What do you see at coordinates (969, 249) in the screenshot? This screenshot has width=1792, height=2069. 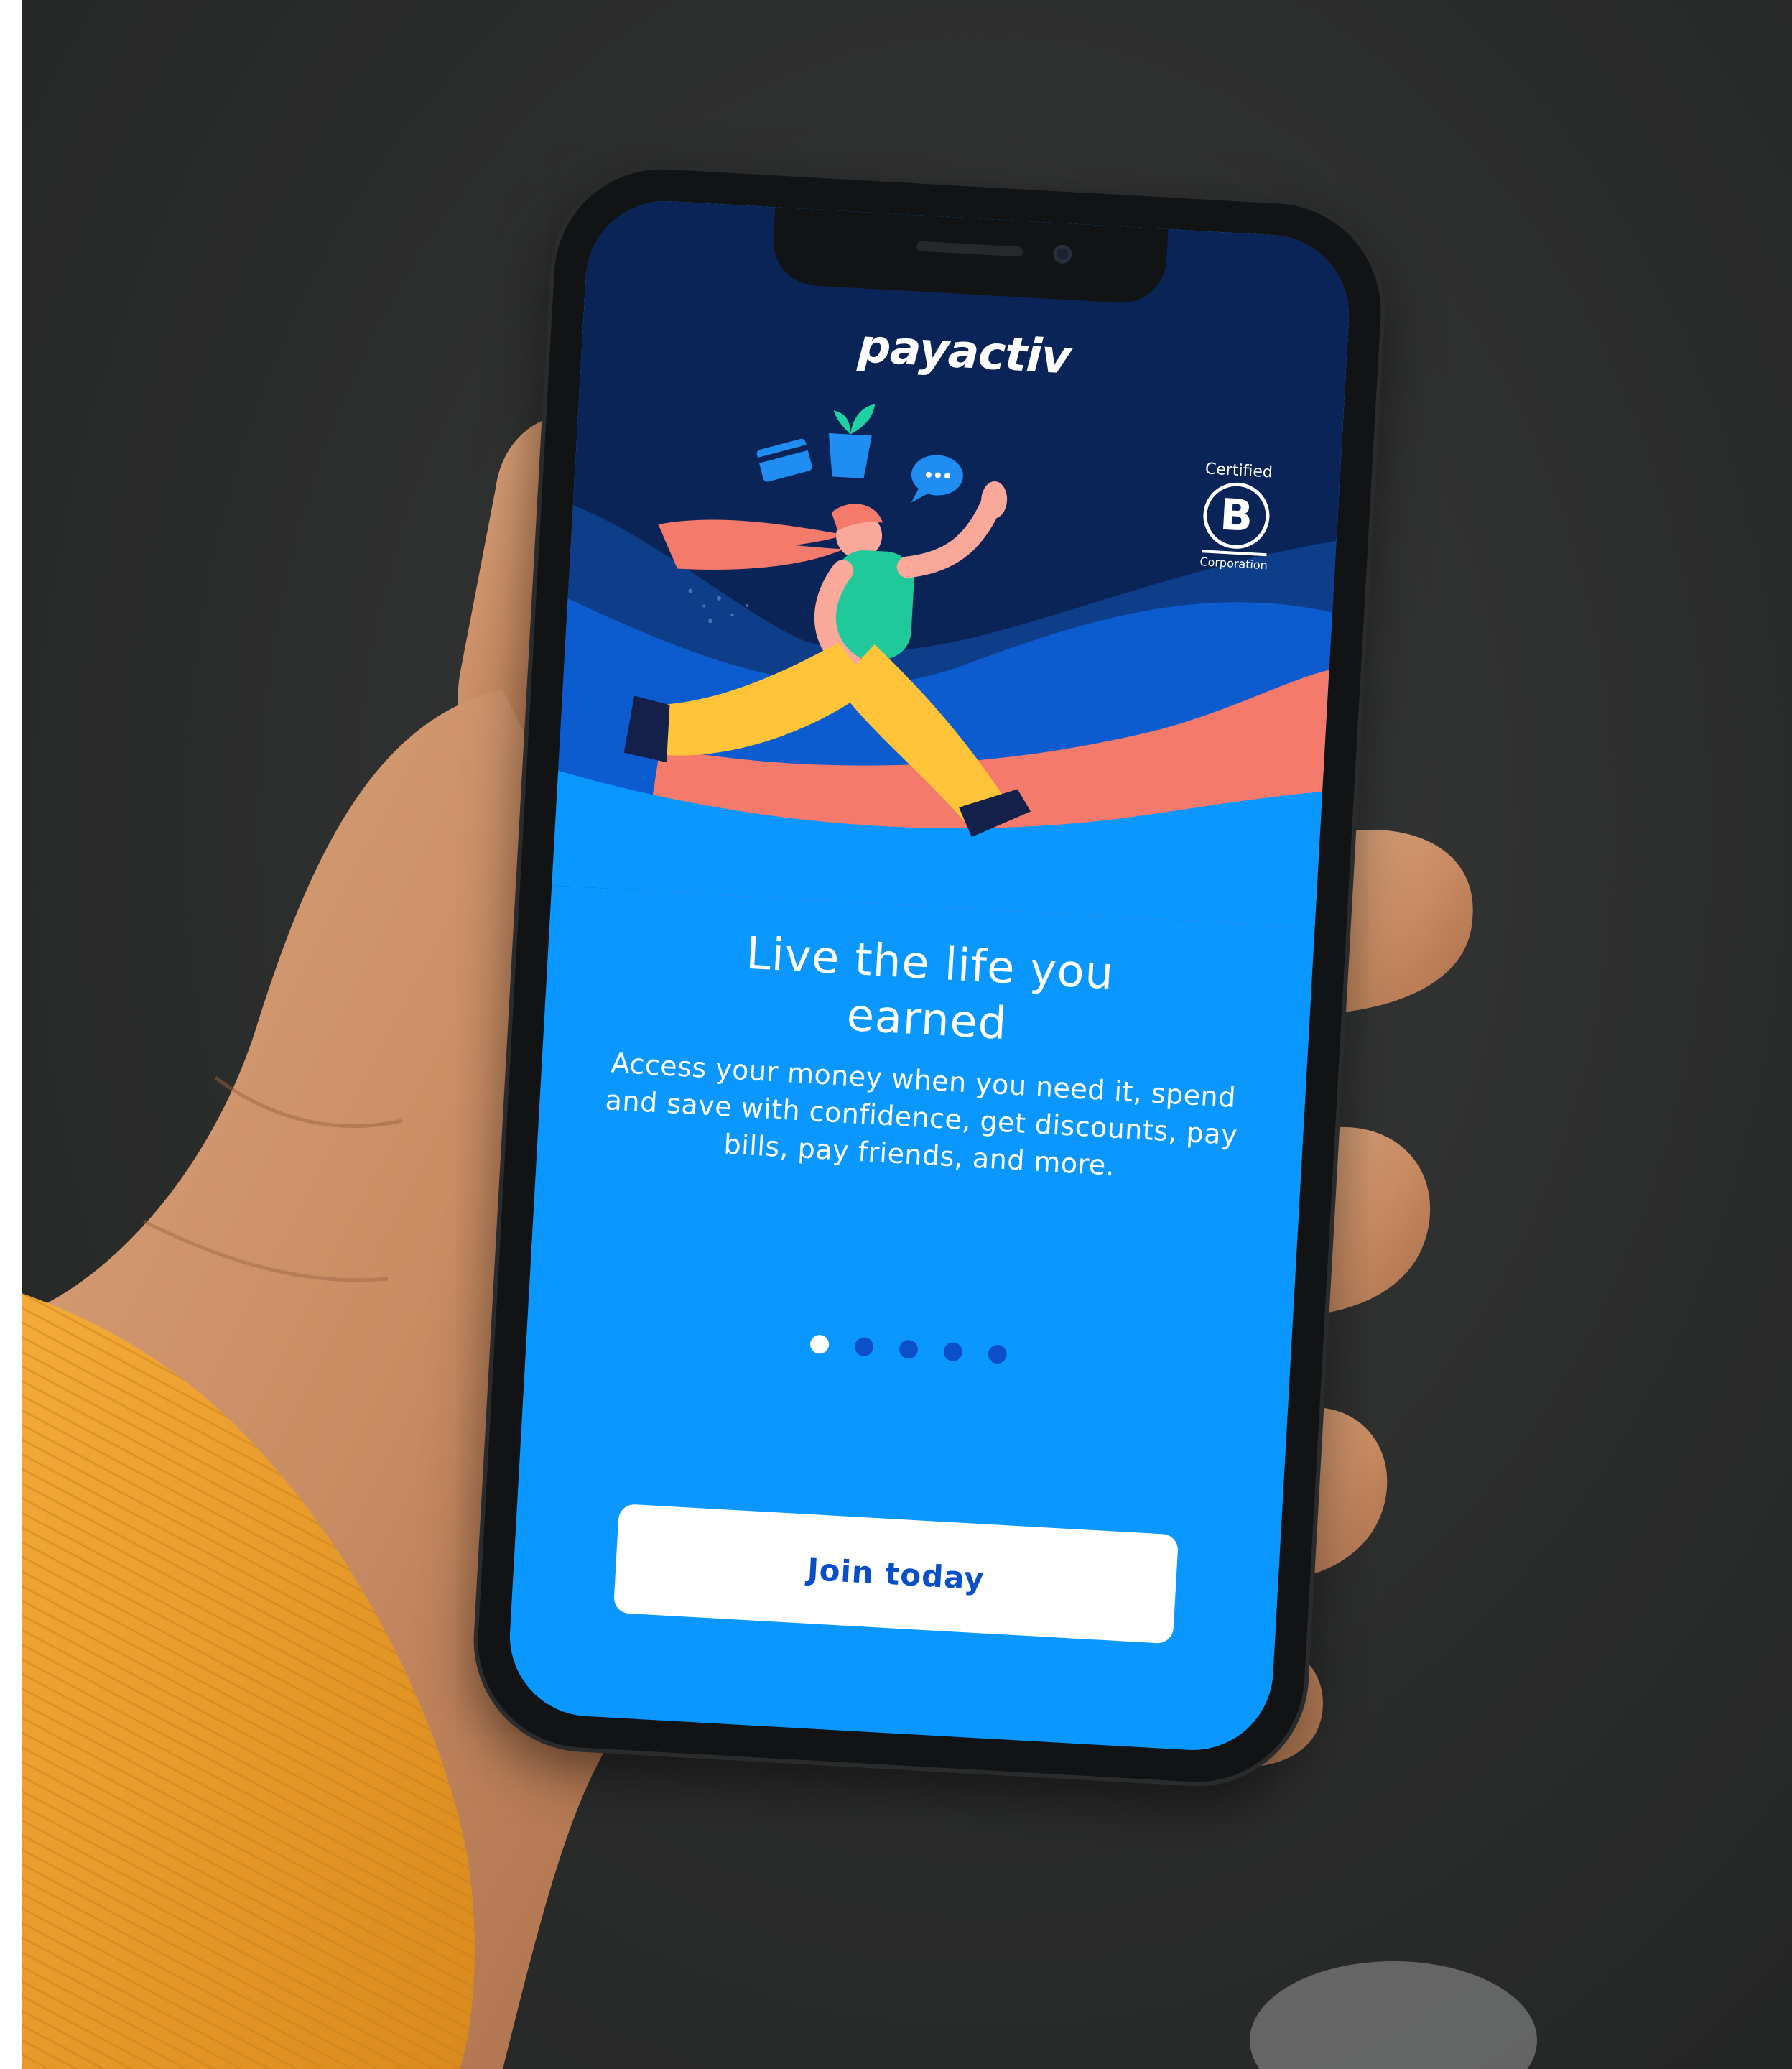 I see `speaker-grille` at bounding box center [969, 249].